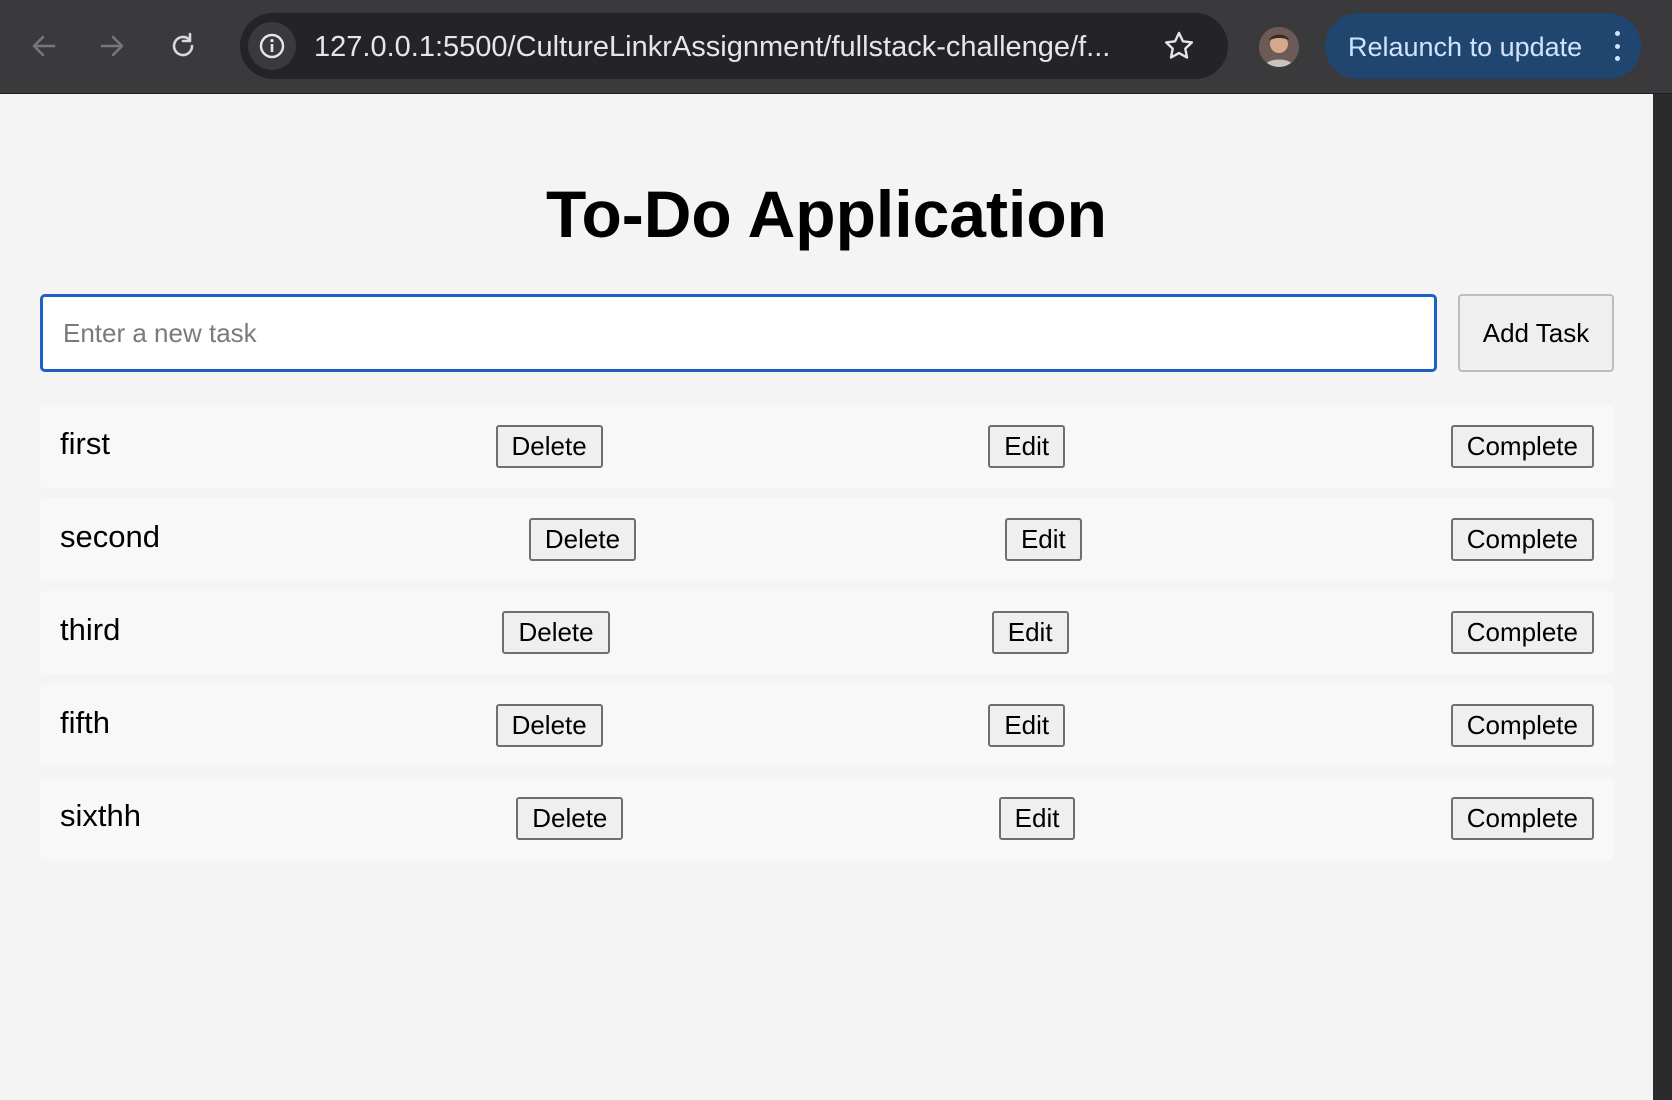 The height and width of the screenshot is (1100, 1672). I want to click on task-item: fifth Delete Edit Complete, so click(827, 725).